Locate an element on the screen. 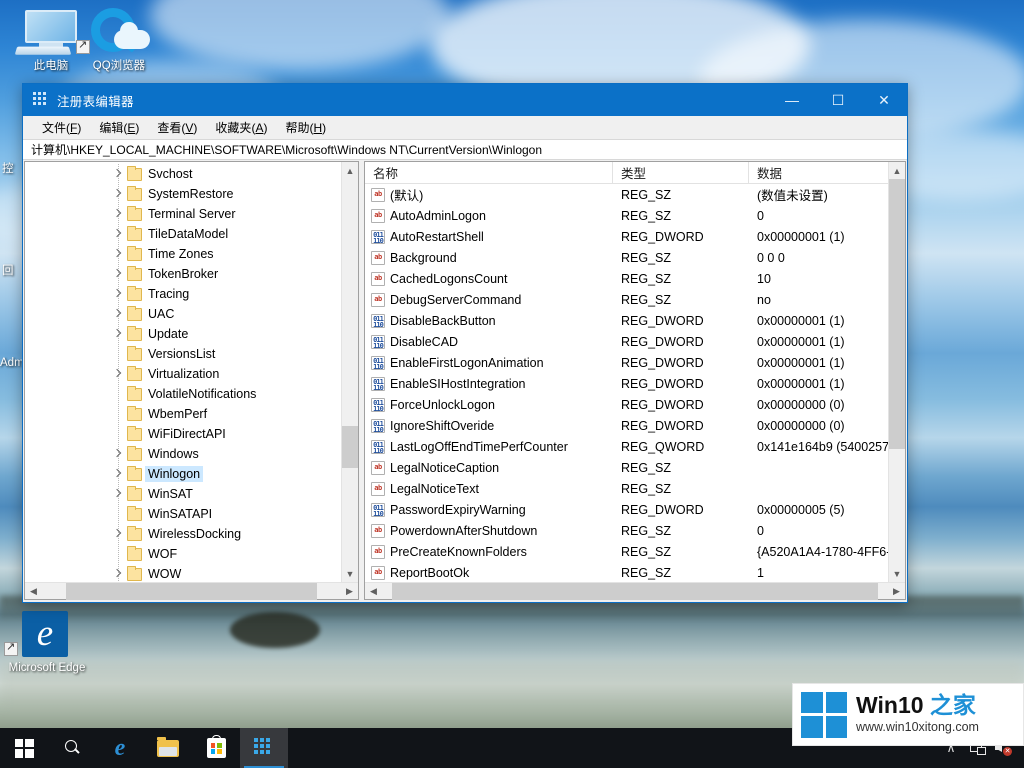 The image size is (1024, 768). menu-edit: 编辑(E) is located at coordinates (119, 127).